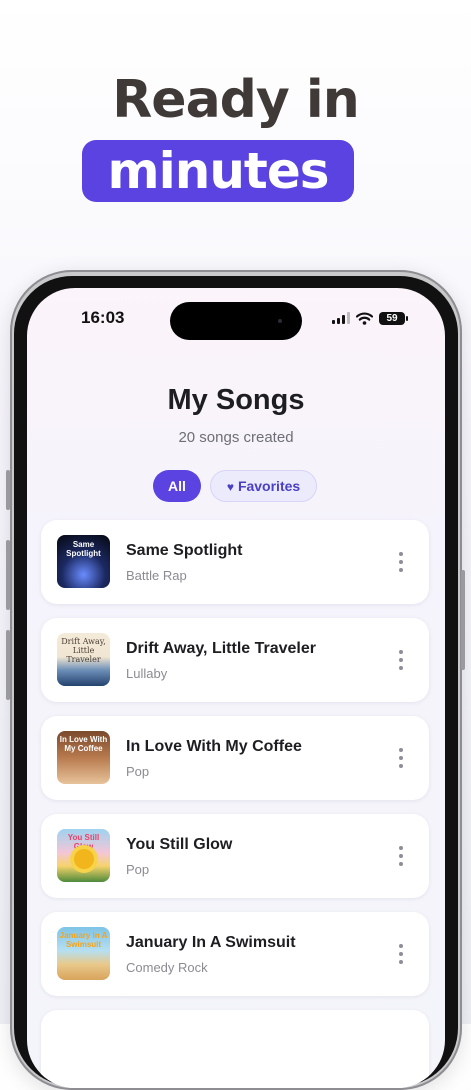 This screenshot has height=1090, width=471. I want to click on song-title: You Still Glow, so click(179, 844).